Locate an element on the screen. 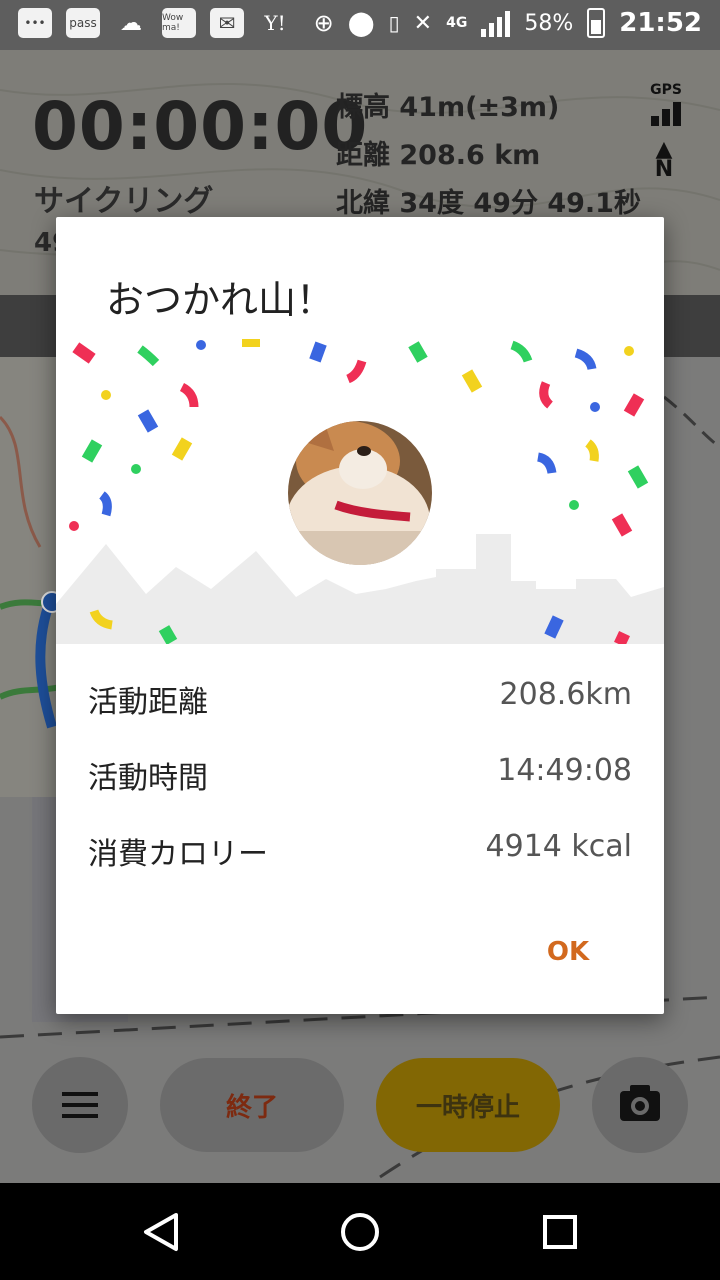 This screenshot has height=1280, width=720. stat-label: 消費カロリー is located at coordinates (178, 854).